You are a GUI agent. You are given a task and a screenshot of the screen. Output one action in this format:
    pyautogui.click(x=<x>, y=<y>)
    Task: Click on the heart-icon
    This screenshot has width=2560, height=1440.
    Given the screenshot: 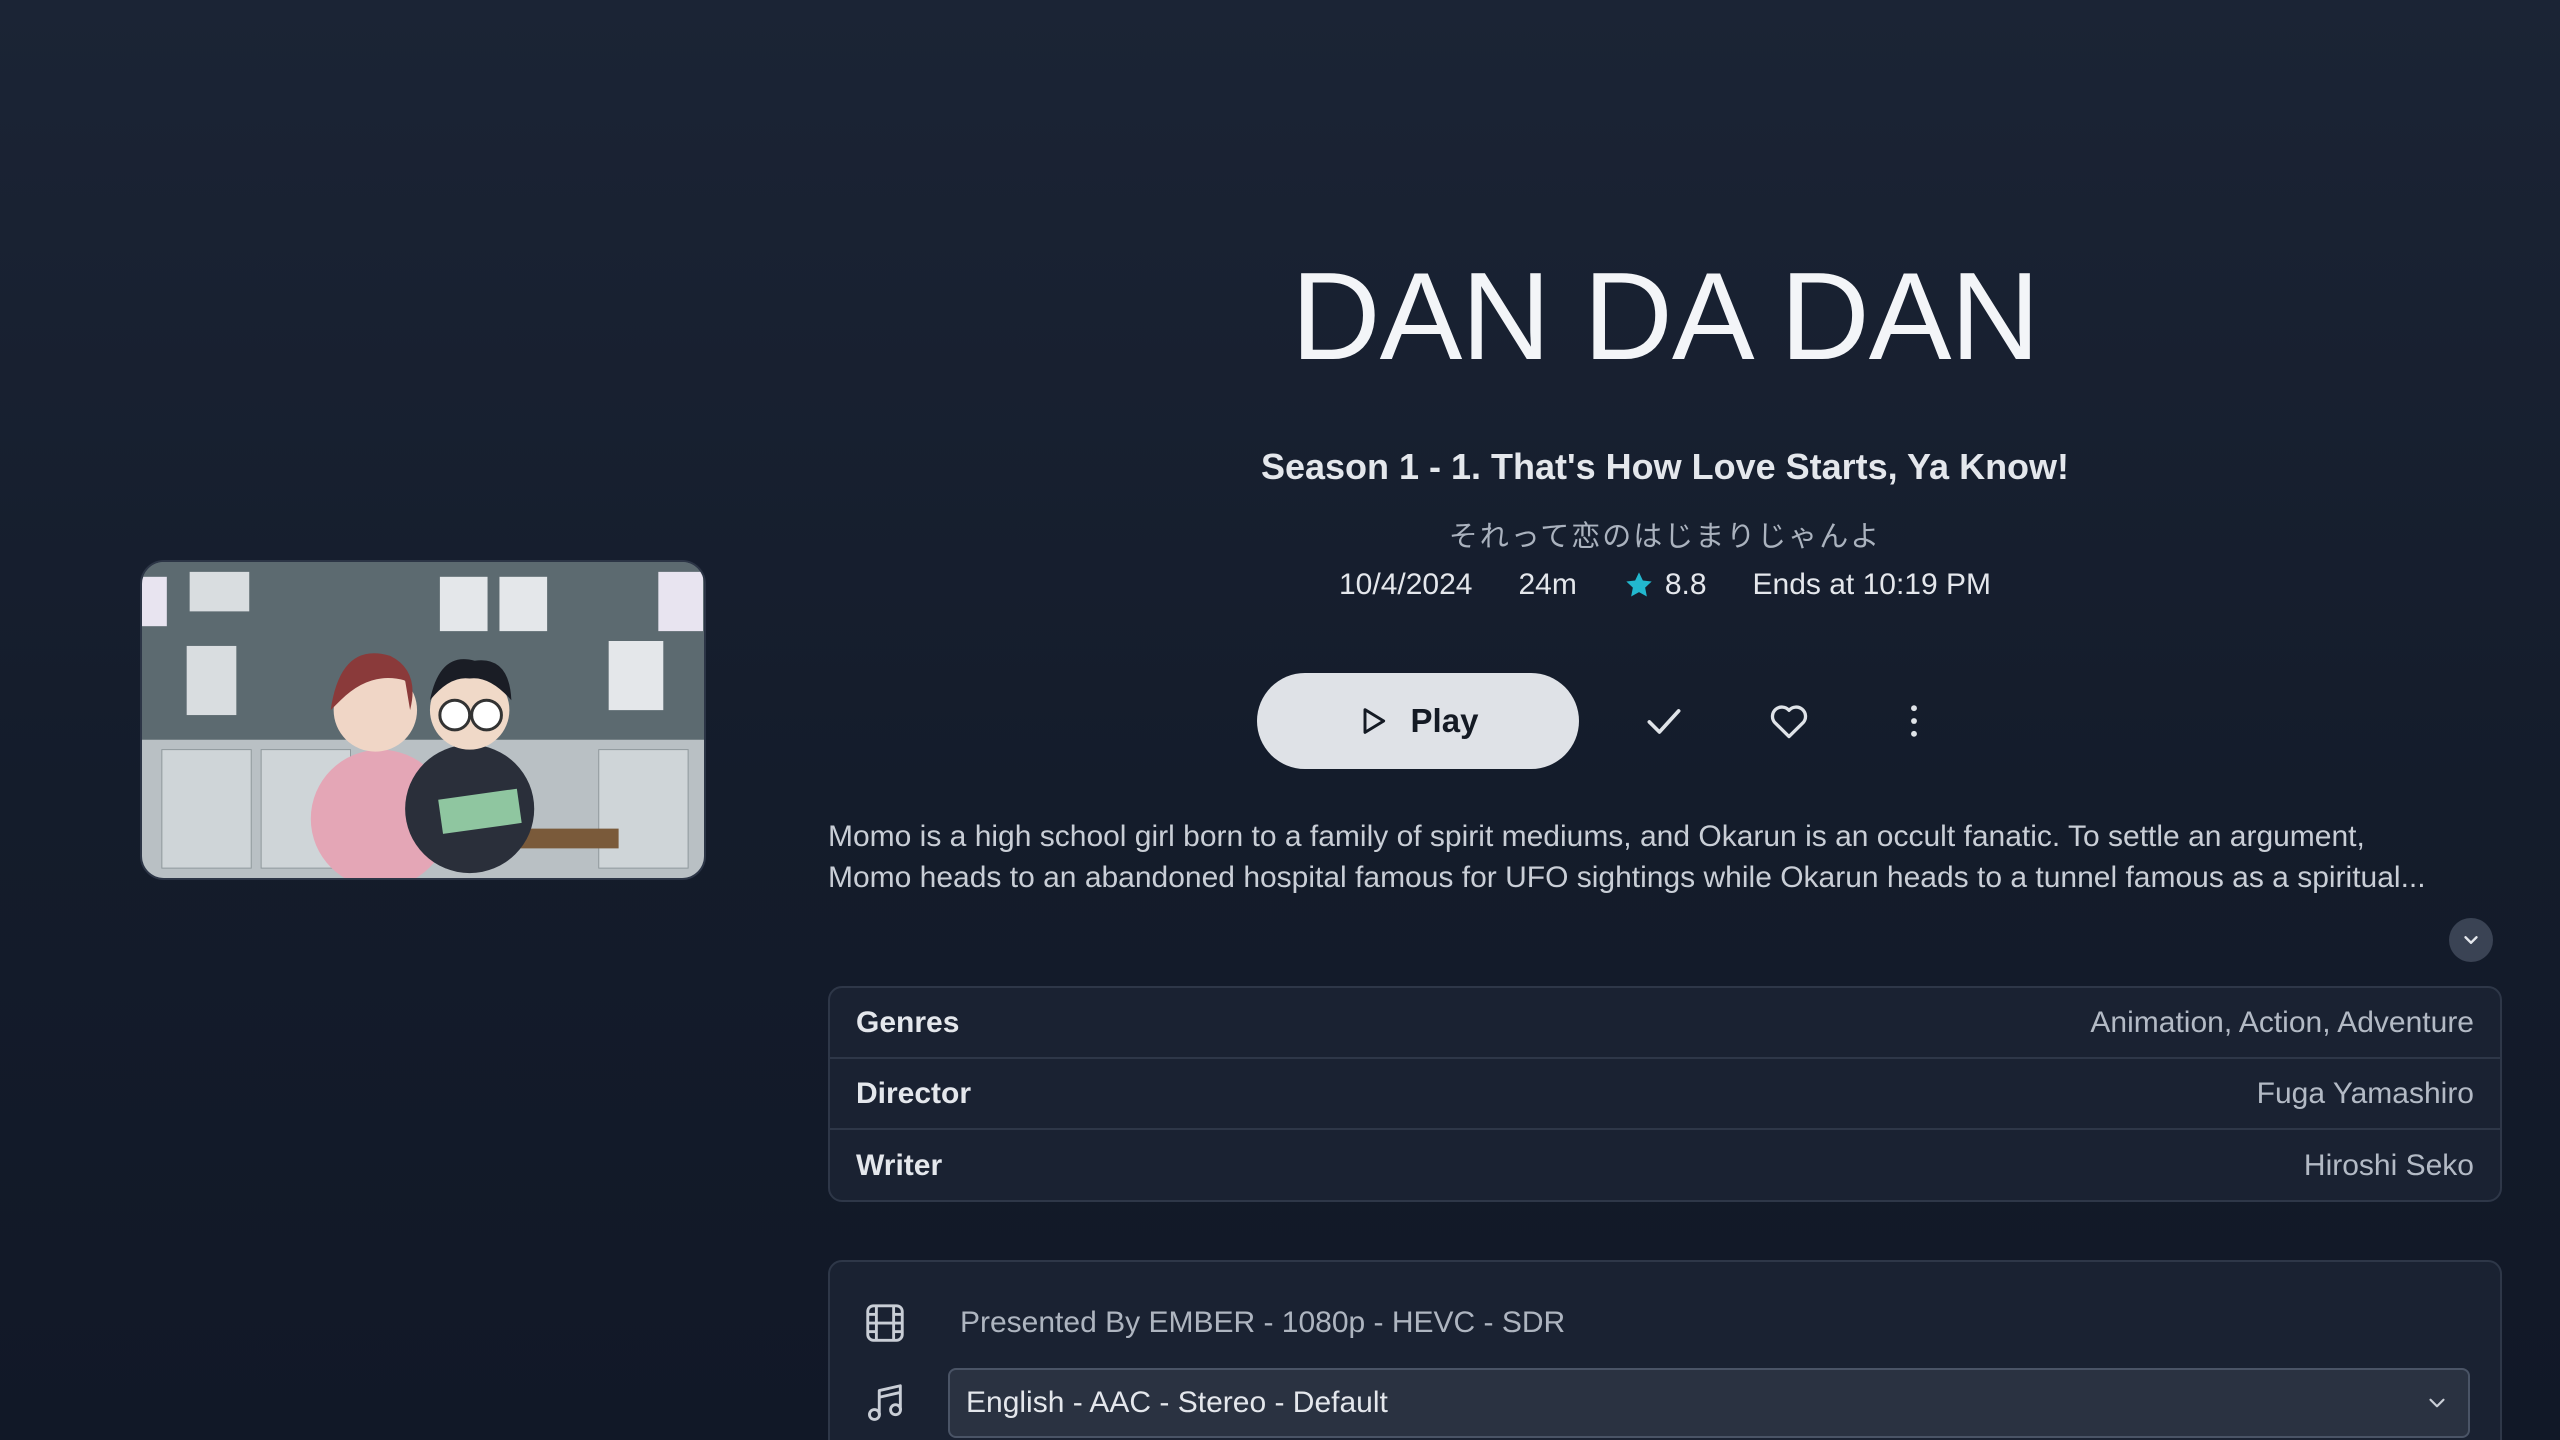 What is the action you would take?
    pyautogui.click(x=1788, y=722)
    